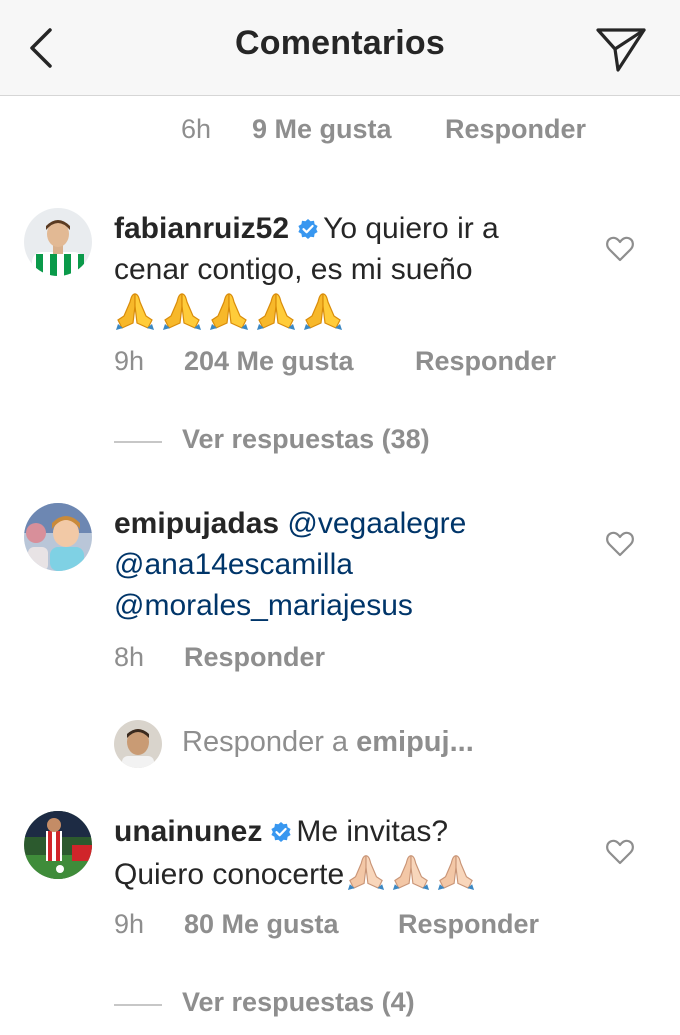 This screenshot has height=1035, width=680. I want to click on comment-body: unainunez Me invitas? Quiero conocerte, so click(349, 856).